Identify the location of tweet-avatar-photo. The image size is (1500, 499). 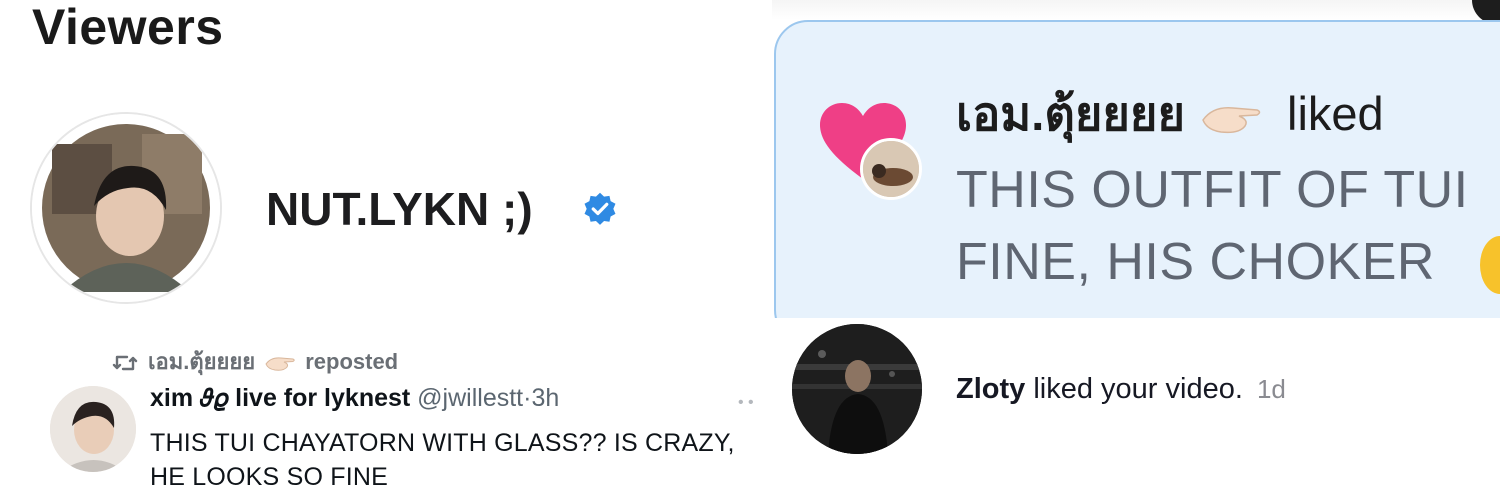
(93, 429).